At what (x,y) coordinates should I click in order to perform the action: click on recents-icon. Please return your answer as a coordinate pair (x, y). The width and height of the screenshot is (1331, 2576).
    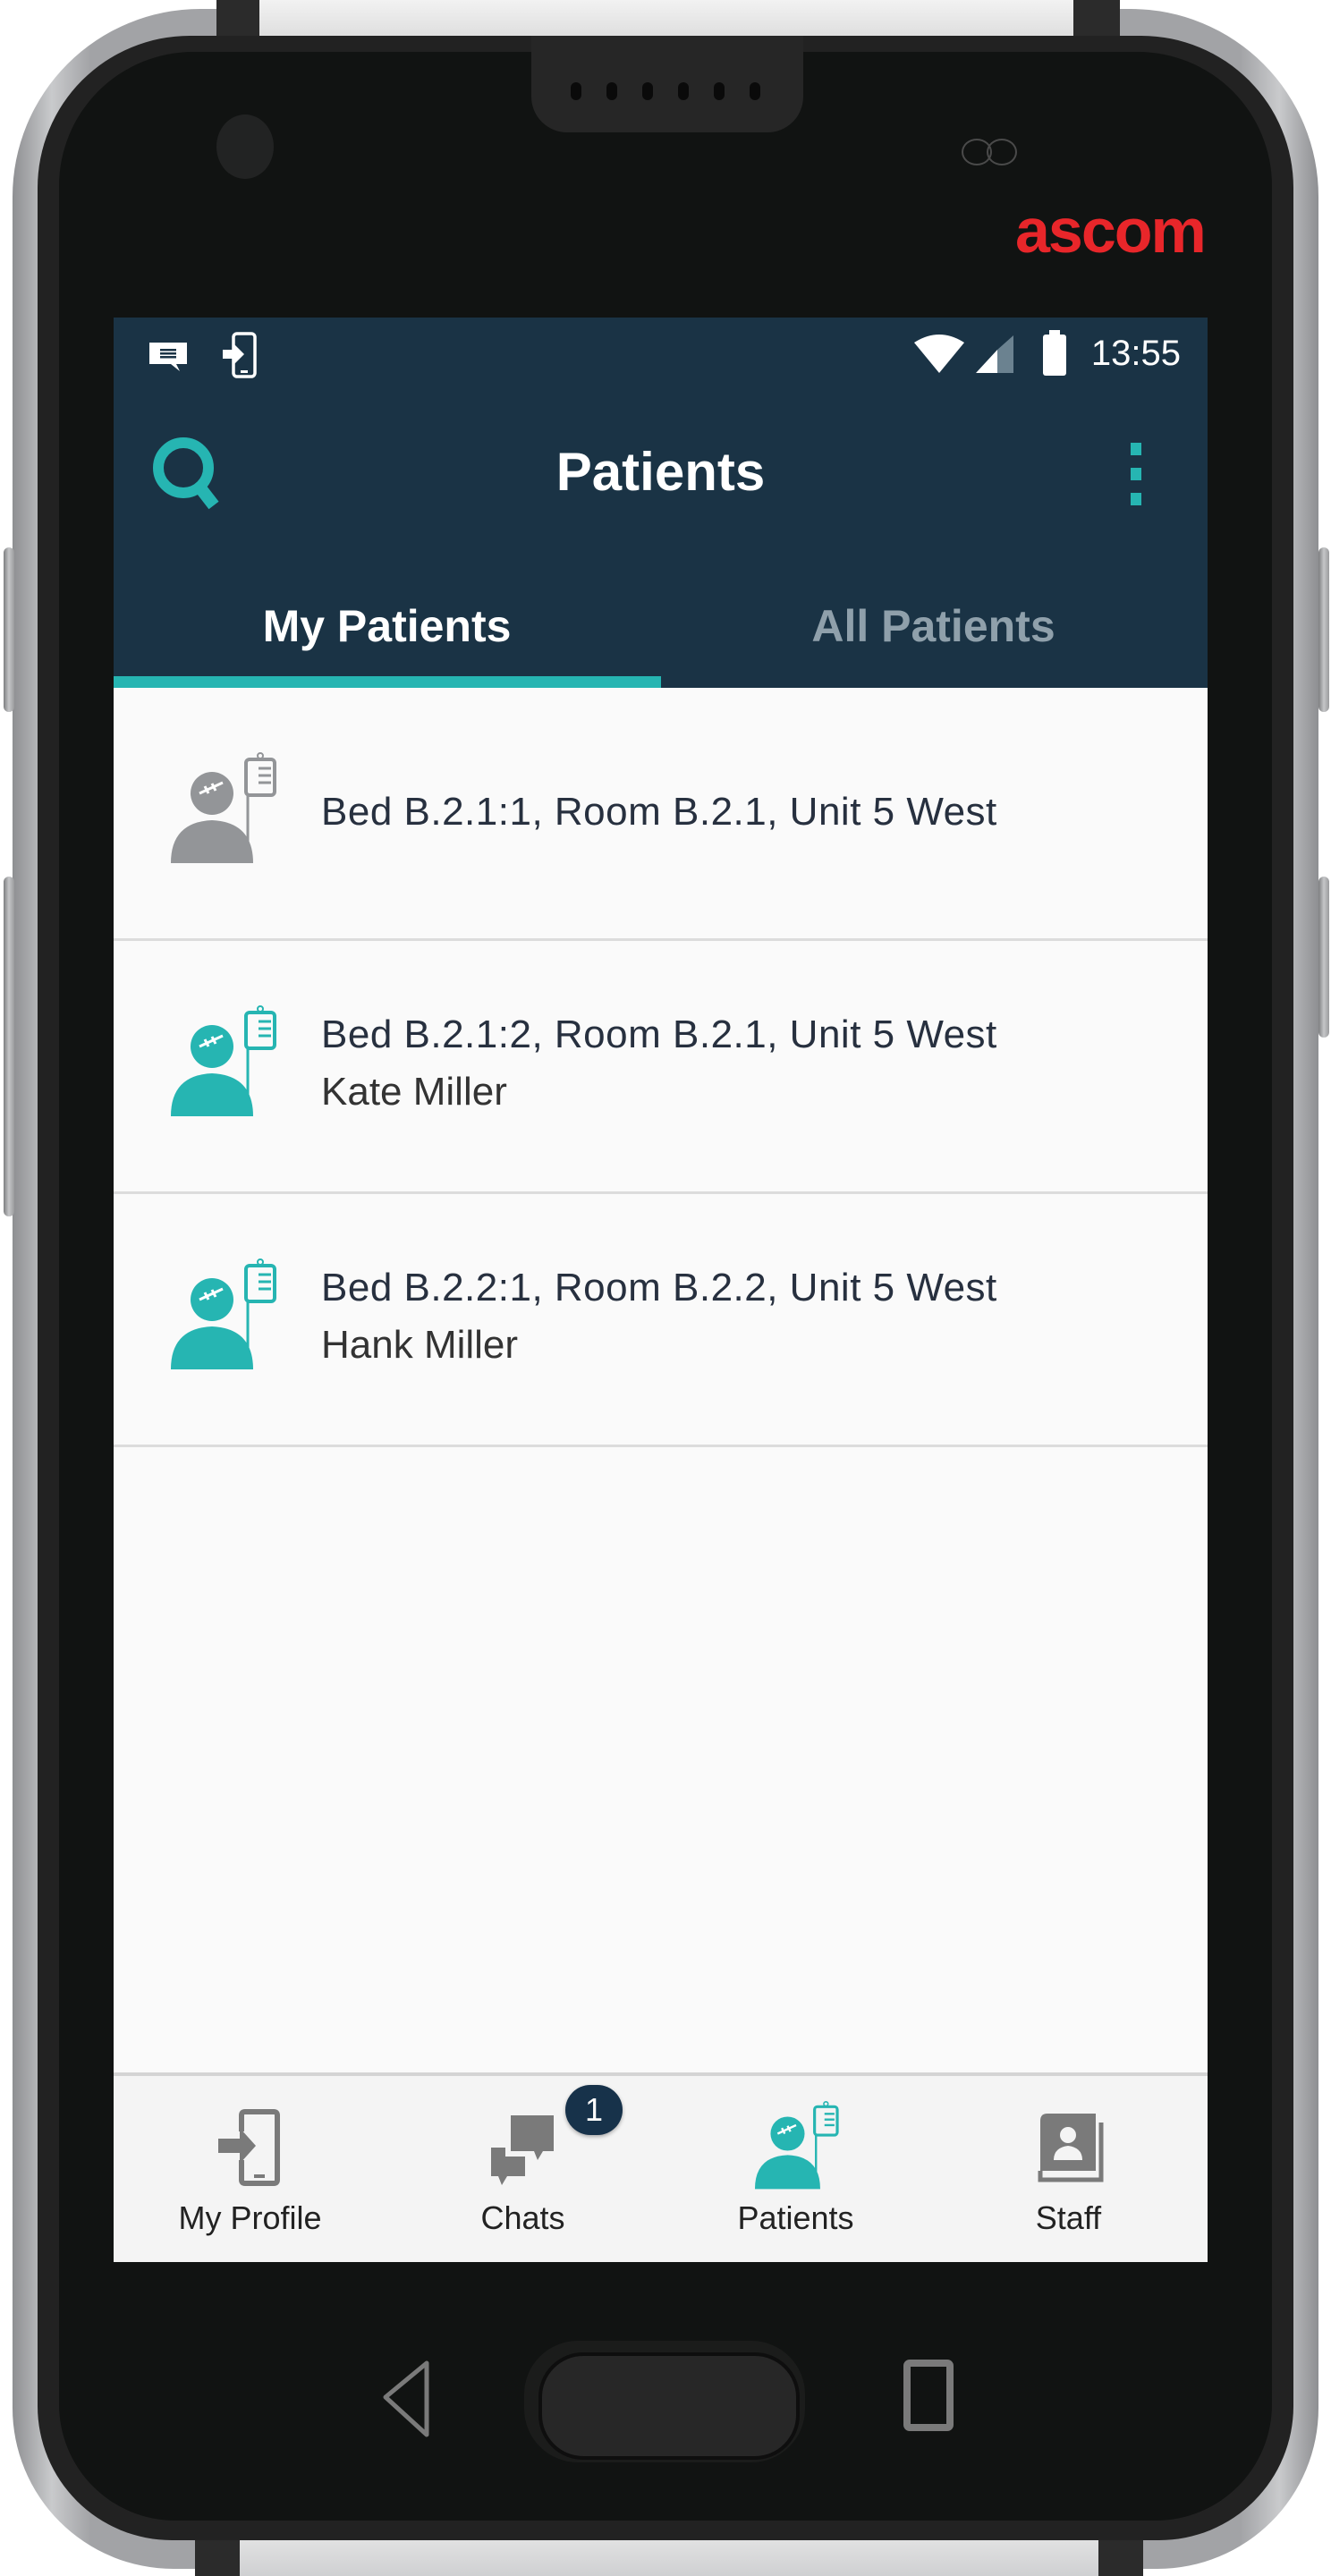
    Looking at the image, I should click on (929, 2395).